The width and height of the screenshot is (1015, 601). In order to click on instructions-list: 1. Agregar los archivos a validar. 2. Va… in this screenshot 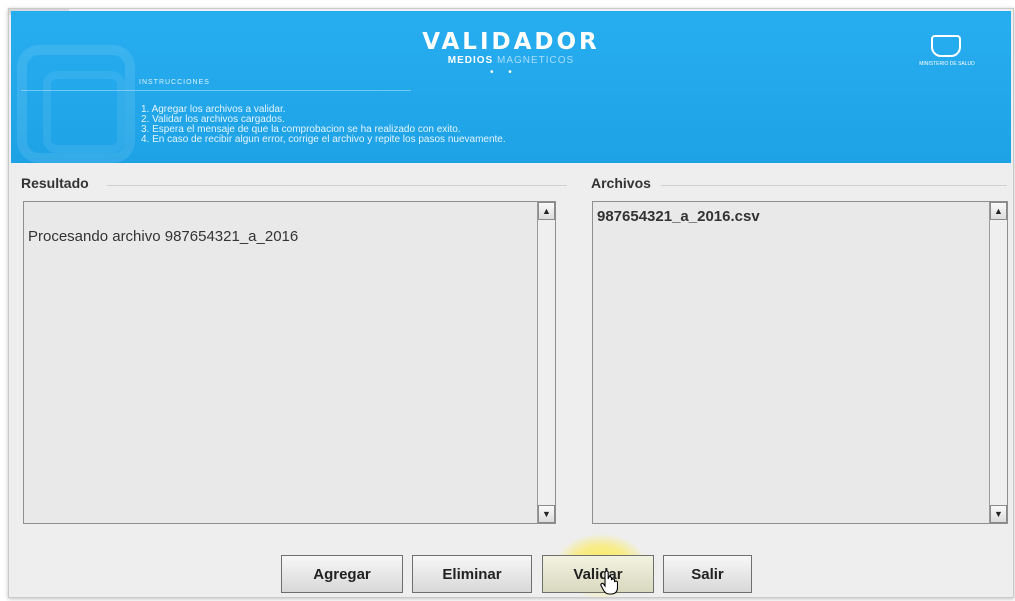, I will do `click(323, 125)`.